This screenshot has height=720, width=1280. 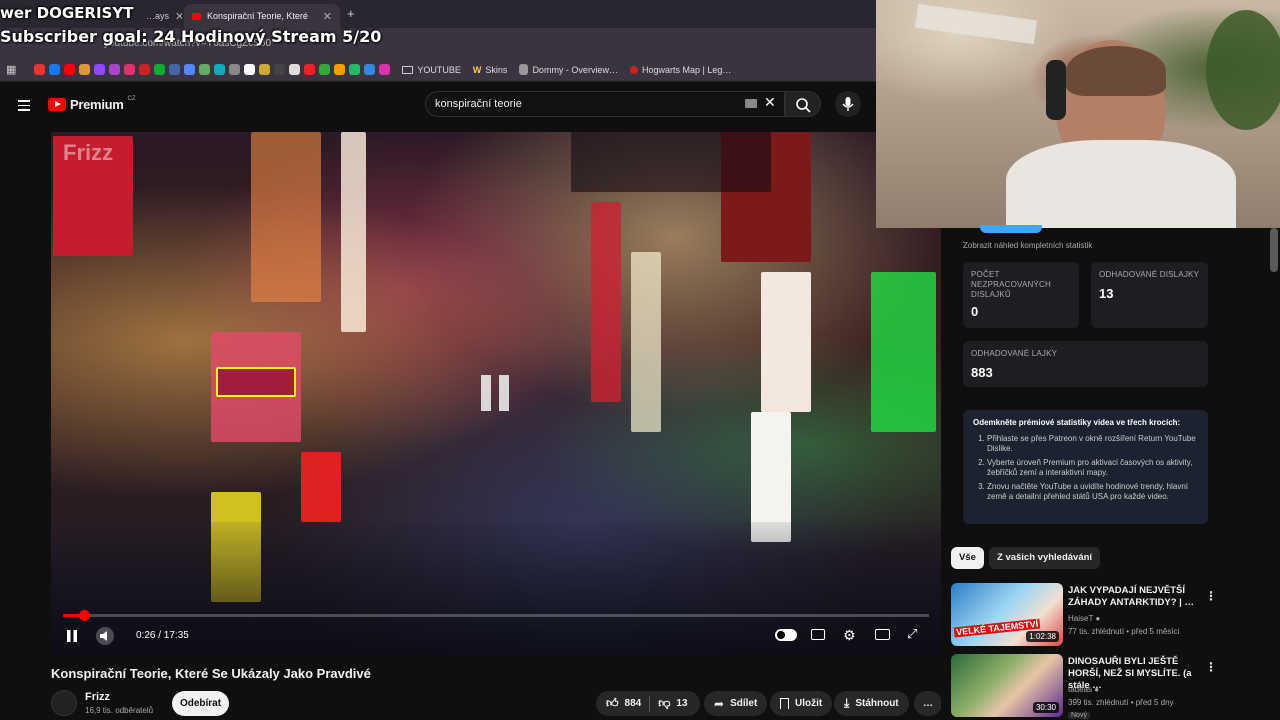 I want to click on like-button: 👍︎ 884, so click(x=623, y=703).